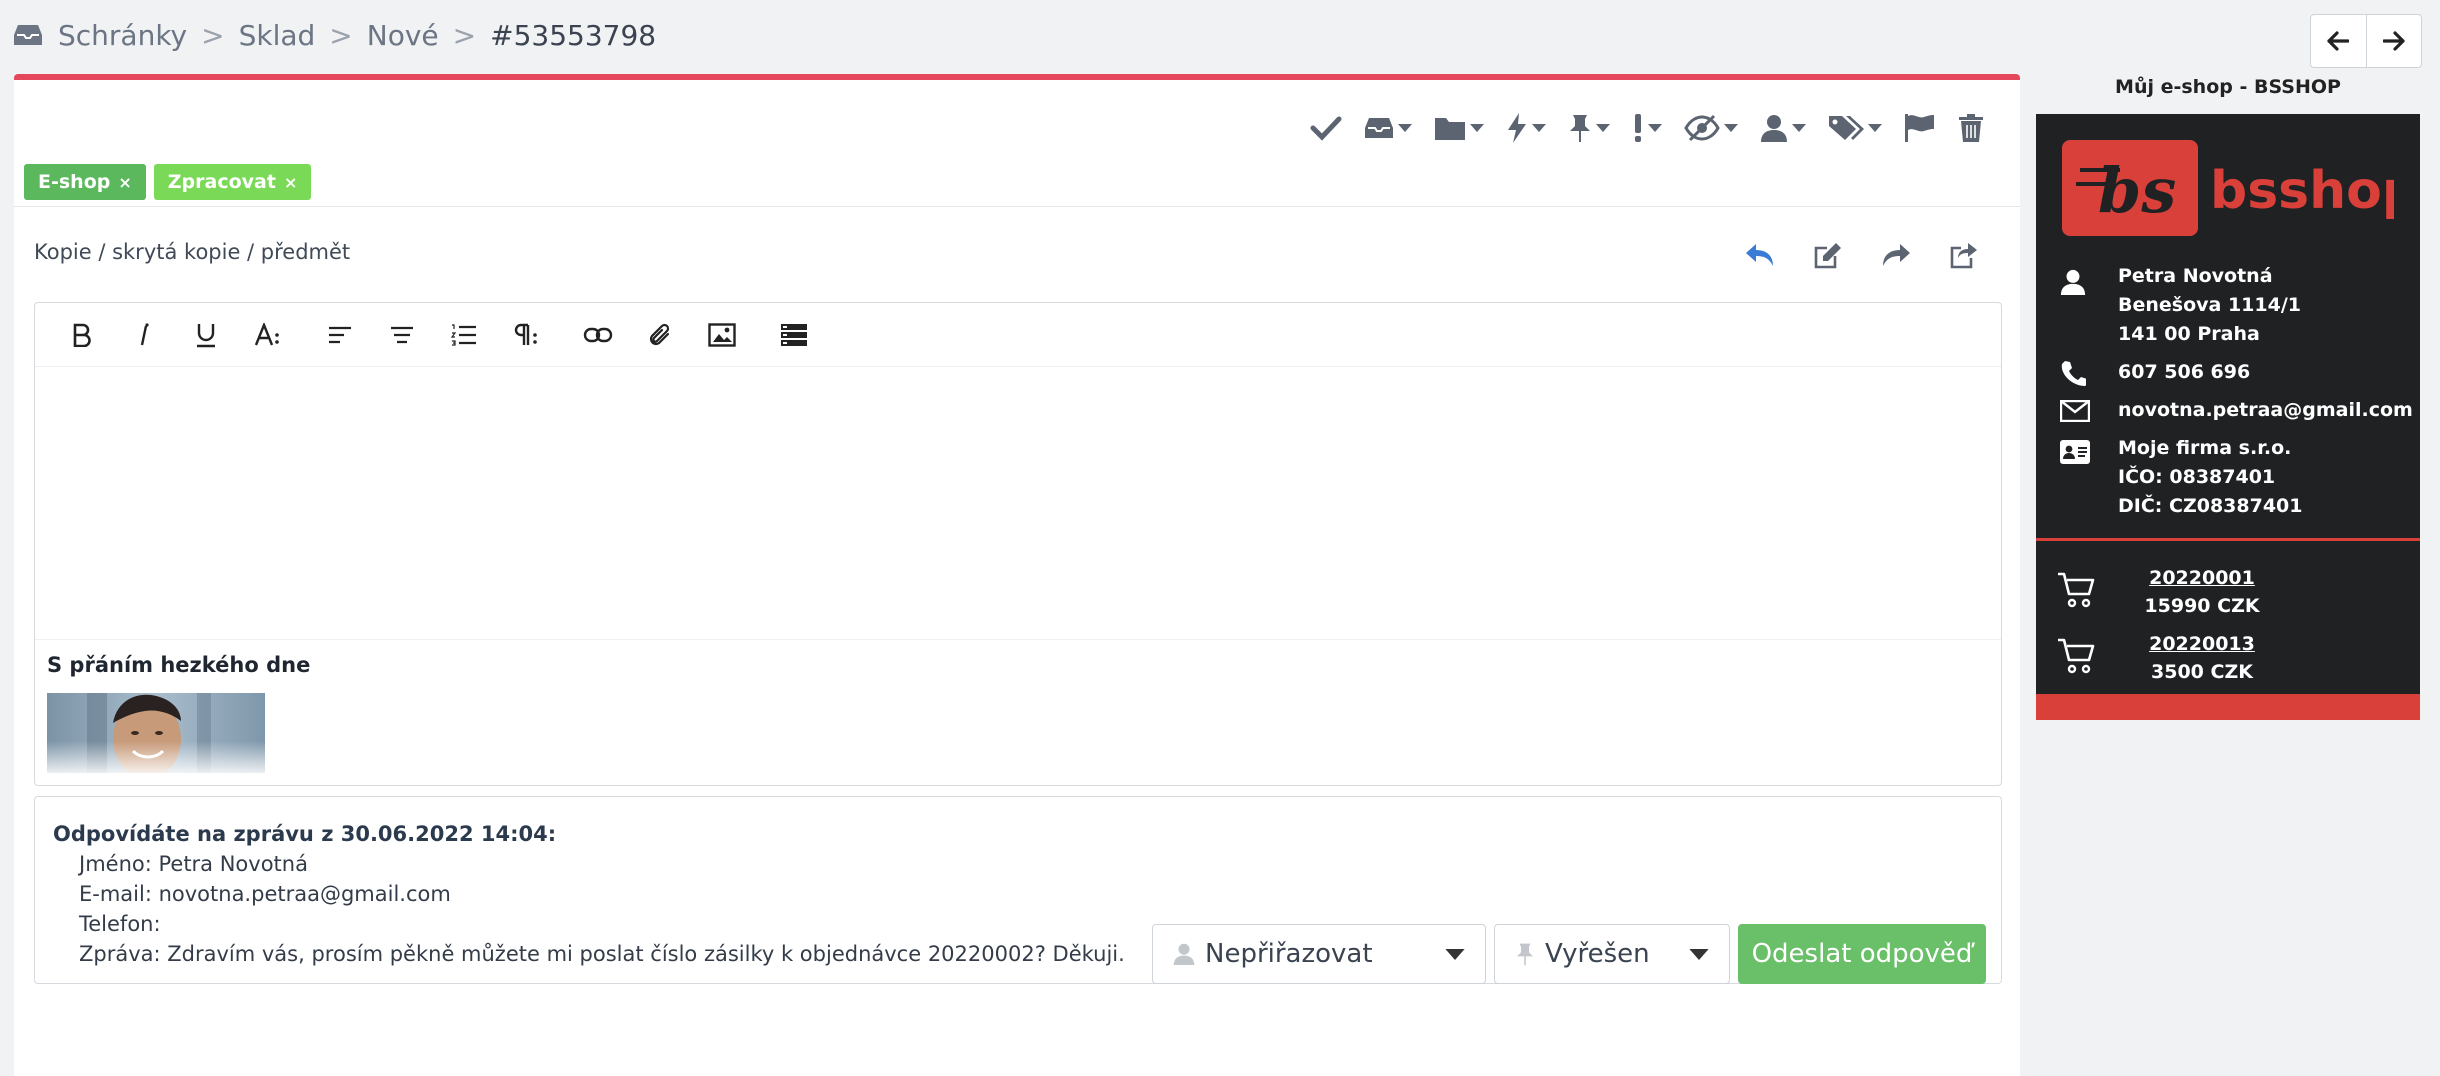 Image resolution: width=2440 pixels, height=1076 pixels. Describe the element at coordinates (1289, 954) in the screenshot. I see `assign-agent-label: Nepřiřazovat` at that location.